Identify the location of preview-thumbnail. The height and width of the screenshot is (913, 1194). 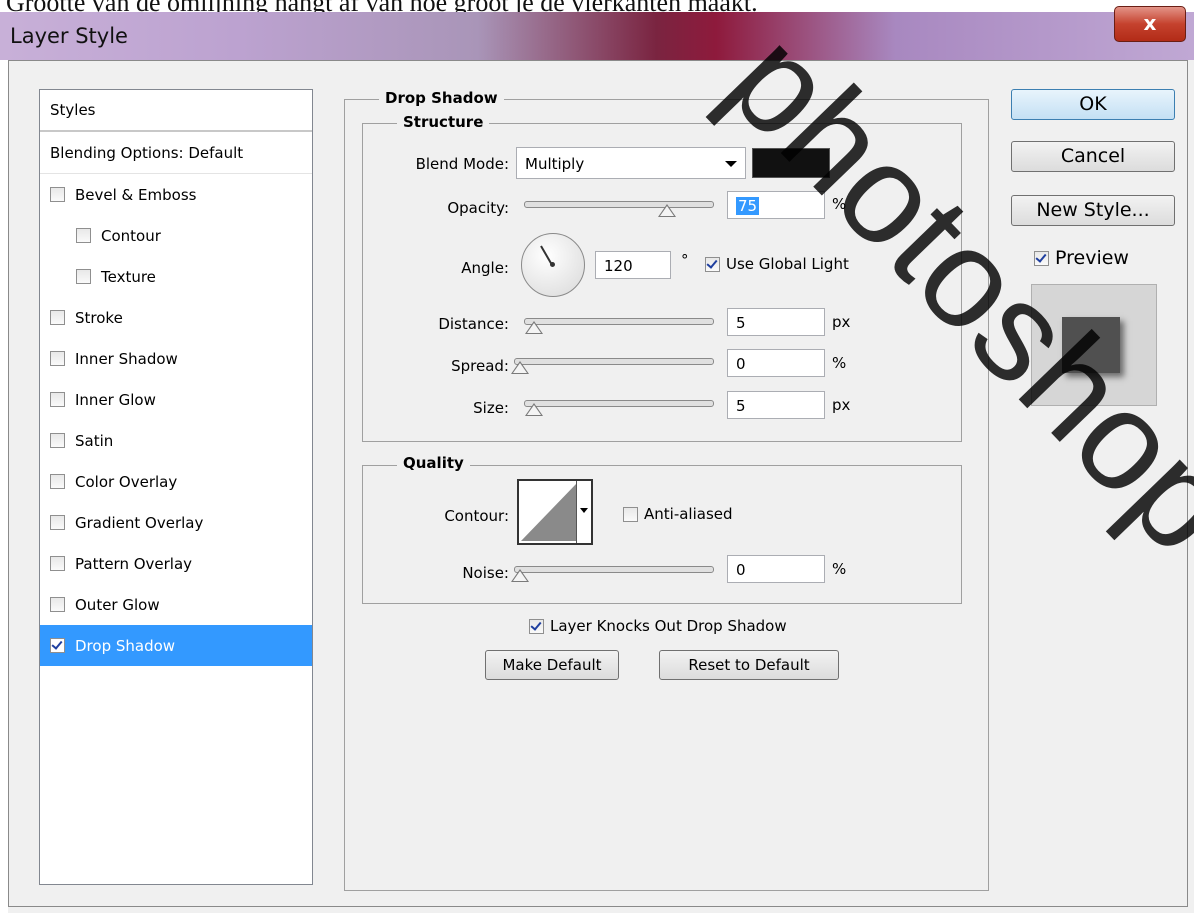
(1094, 345).